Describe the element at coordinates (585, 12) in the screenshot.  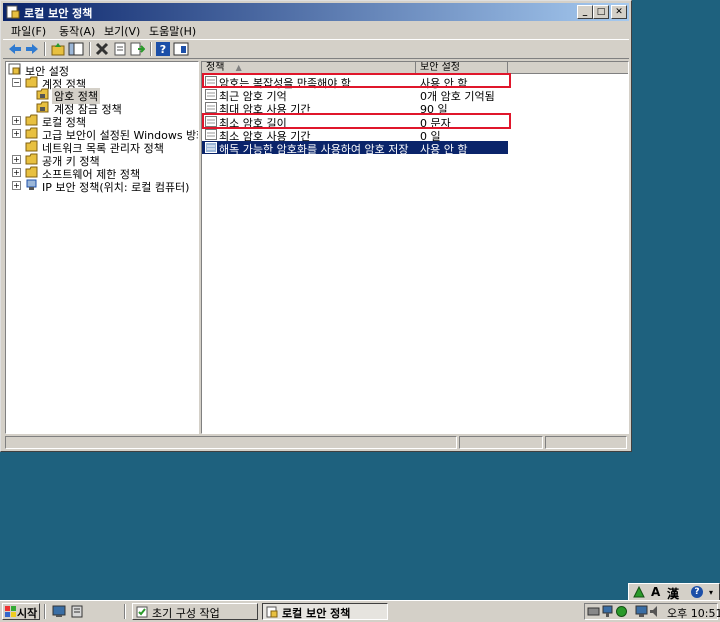
I see `minimize-button: _` at that location.